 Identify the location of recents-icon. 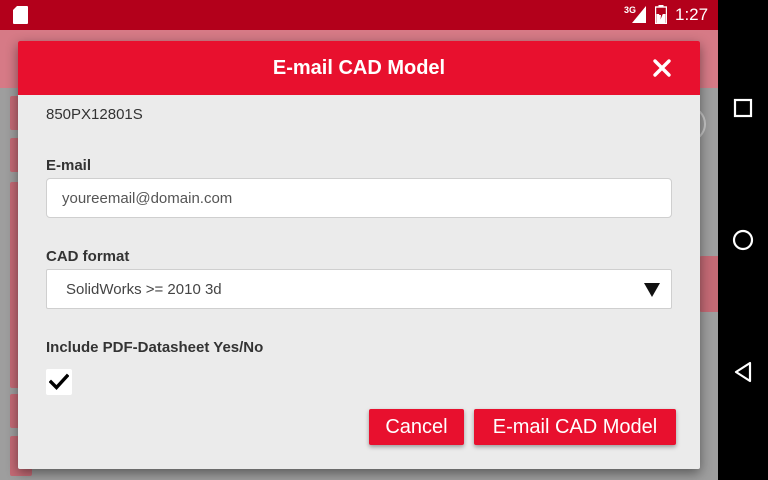
(743, 108).